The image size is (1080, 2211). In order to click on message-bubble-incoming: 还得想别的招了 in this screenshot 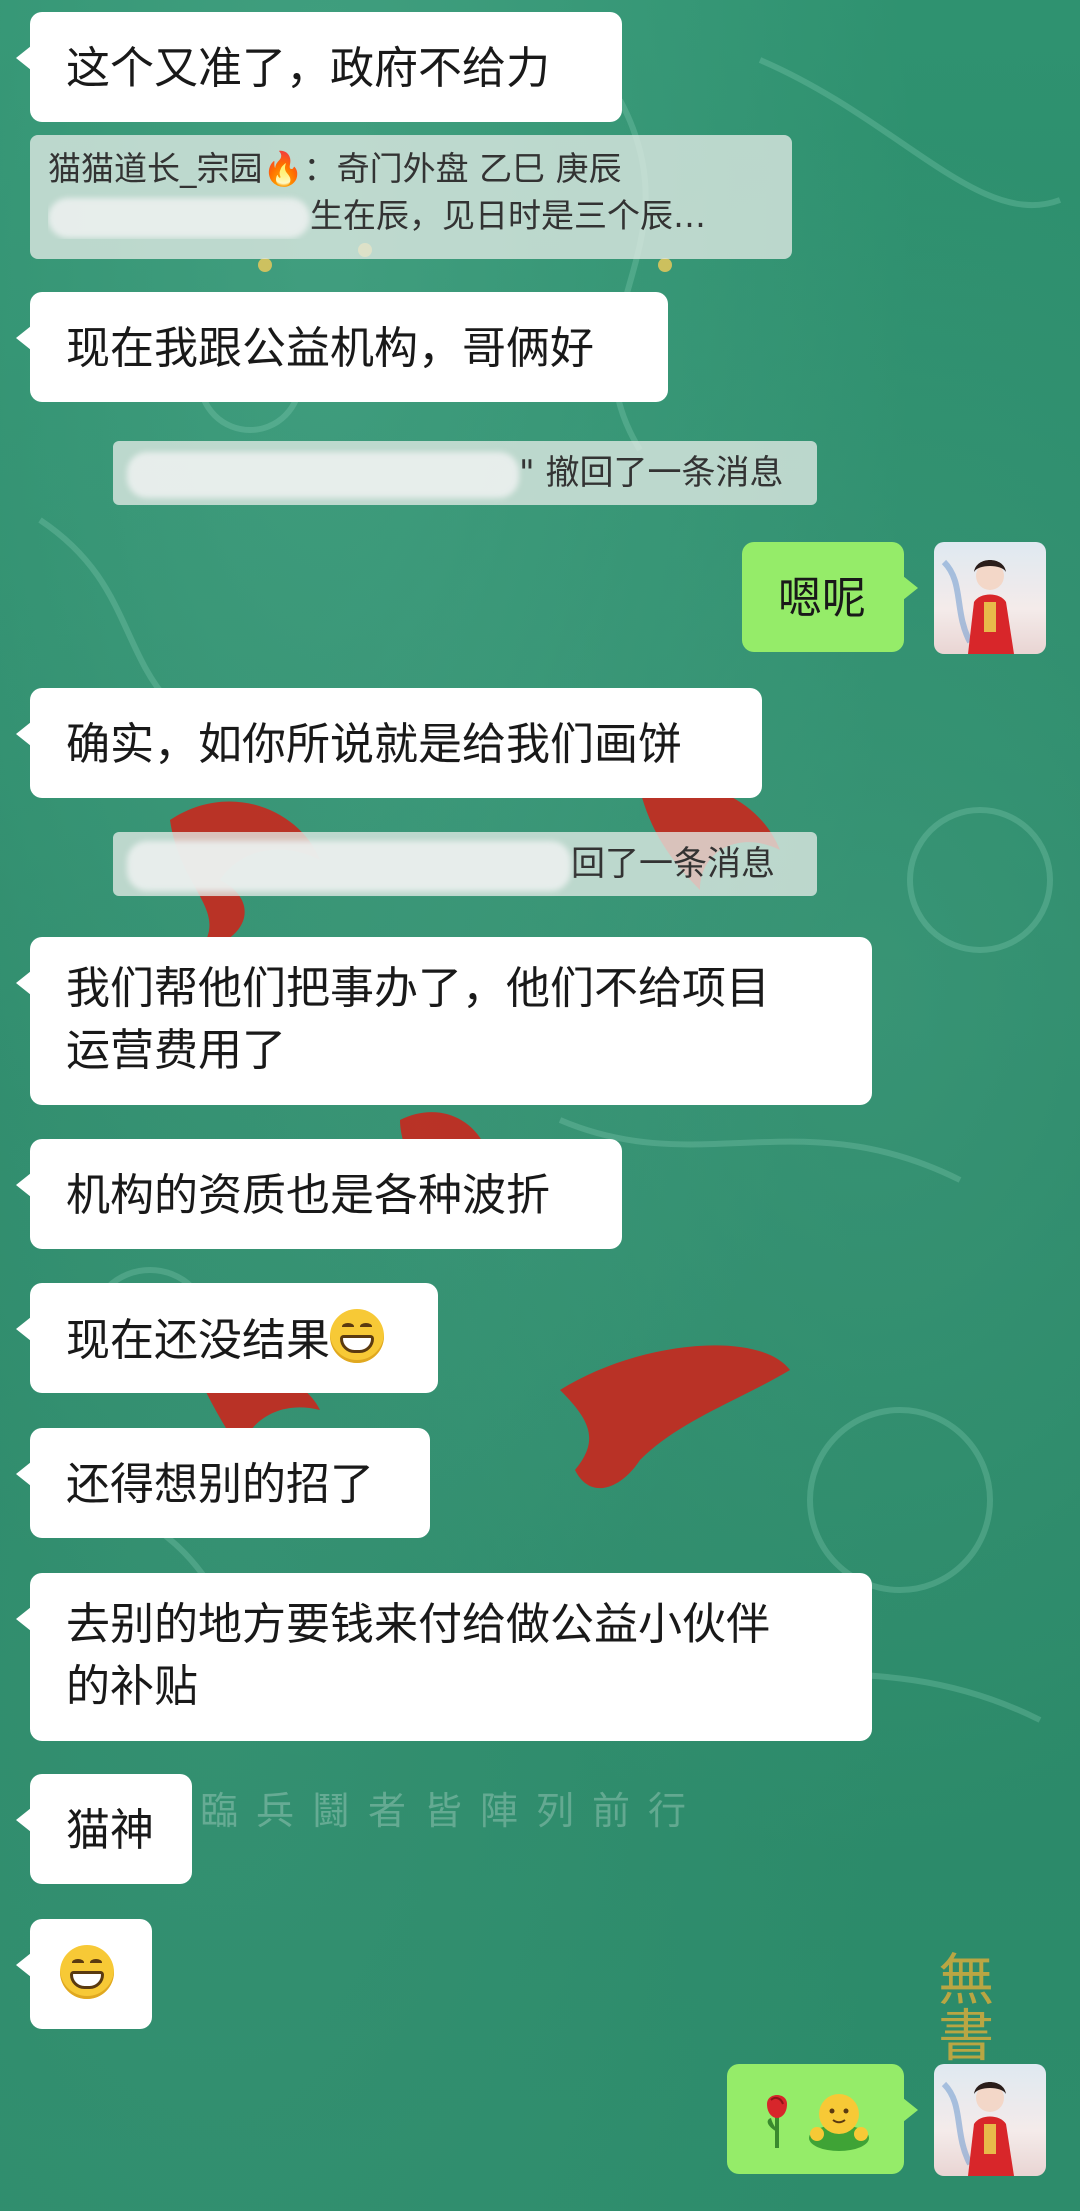, I will do `click(223, 1483)`.